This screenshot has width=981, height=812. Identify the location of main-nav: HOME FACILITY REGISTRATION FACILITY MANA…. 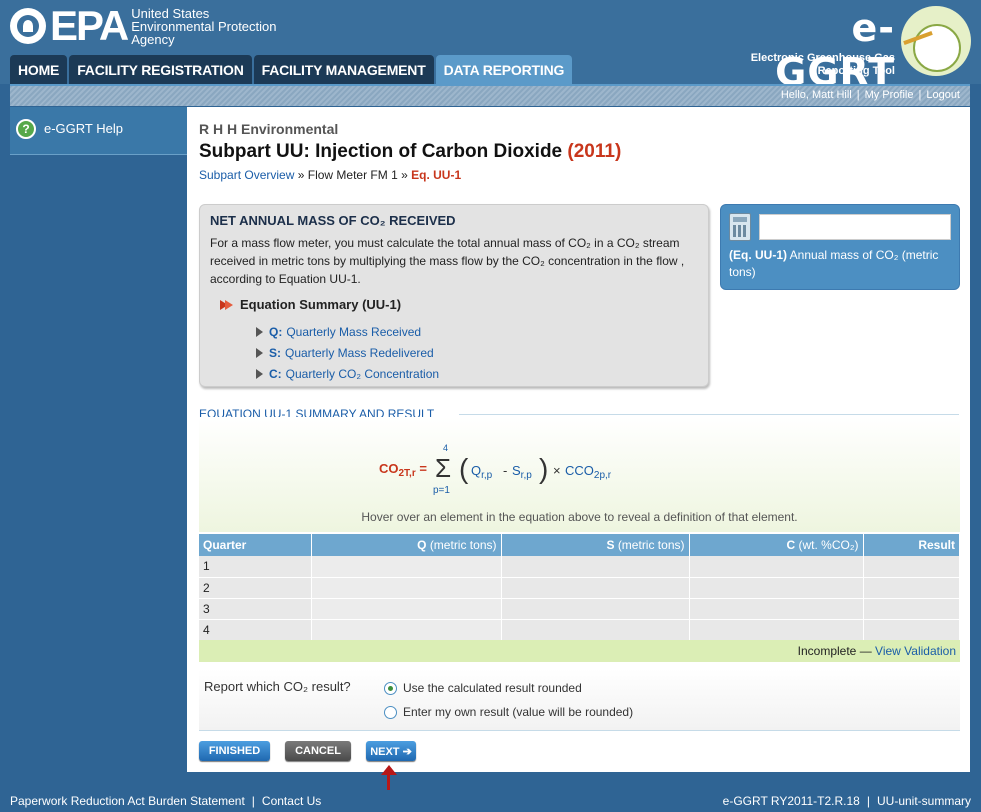
(291, 69).